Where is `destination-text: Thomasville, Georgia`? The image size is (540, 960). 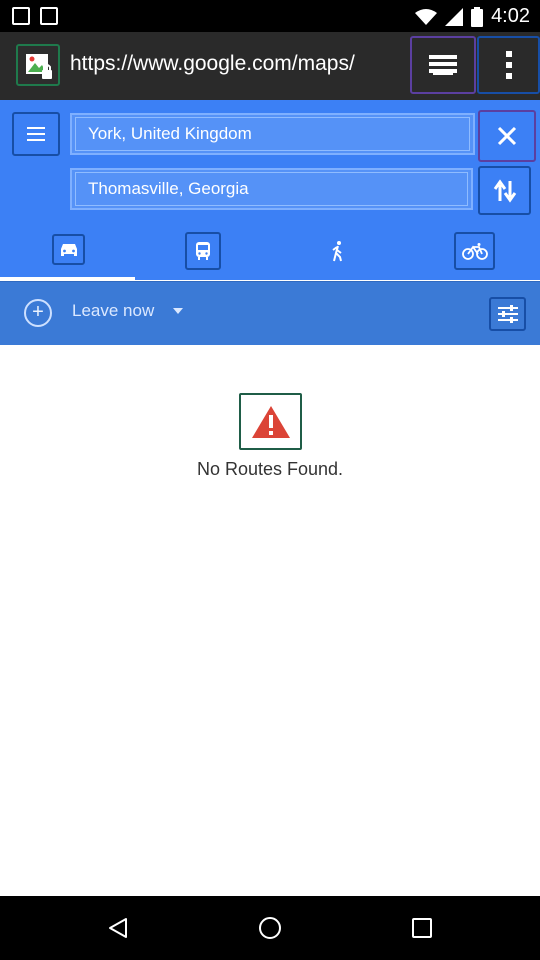 destination-text: Thomasville, Georgia is located at coordinates (168, 188).